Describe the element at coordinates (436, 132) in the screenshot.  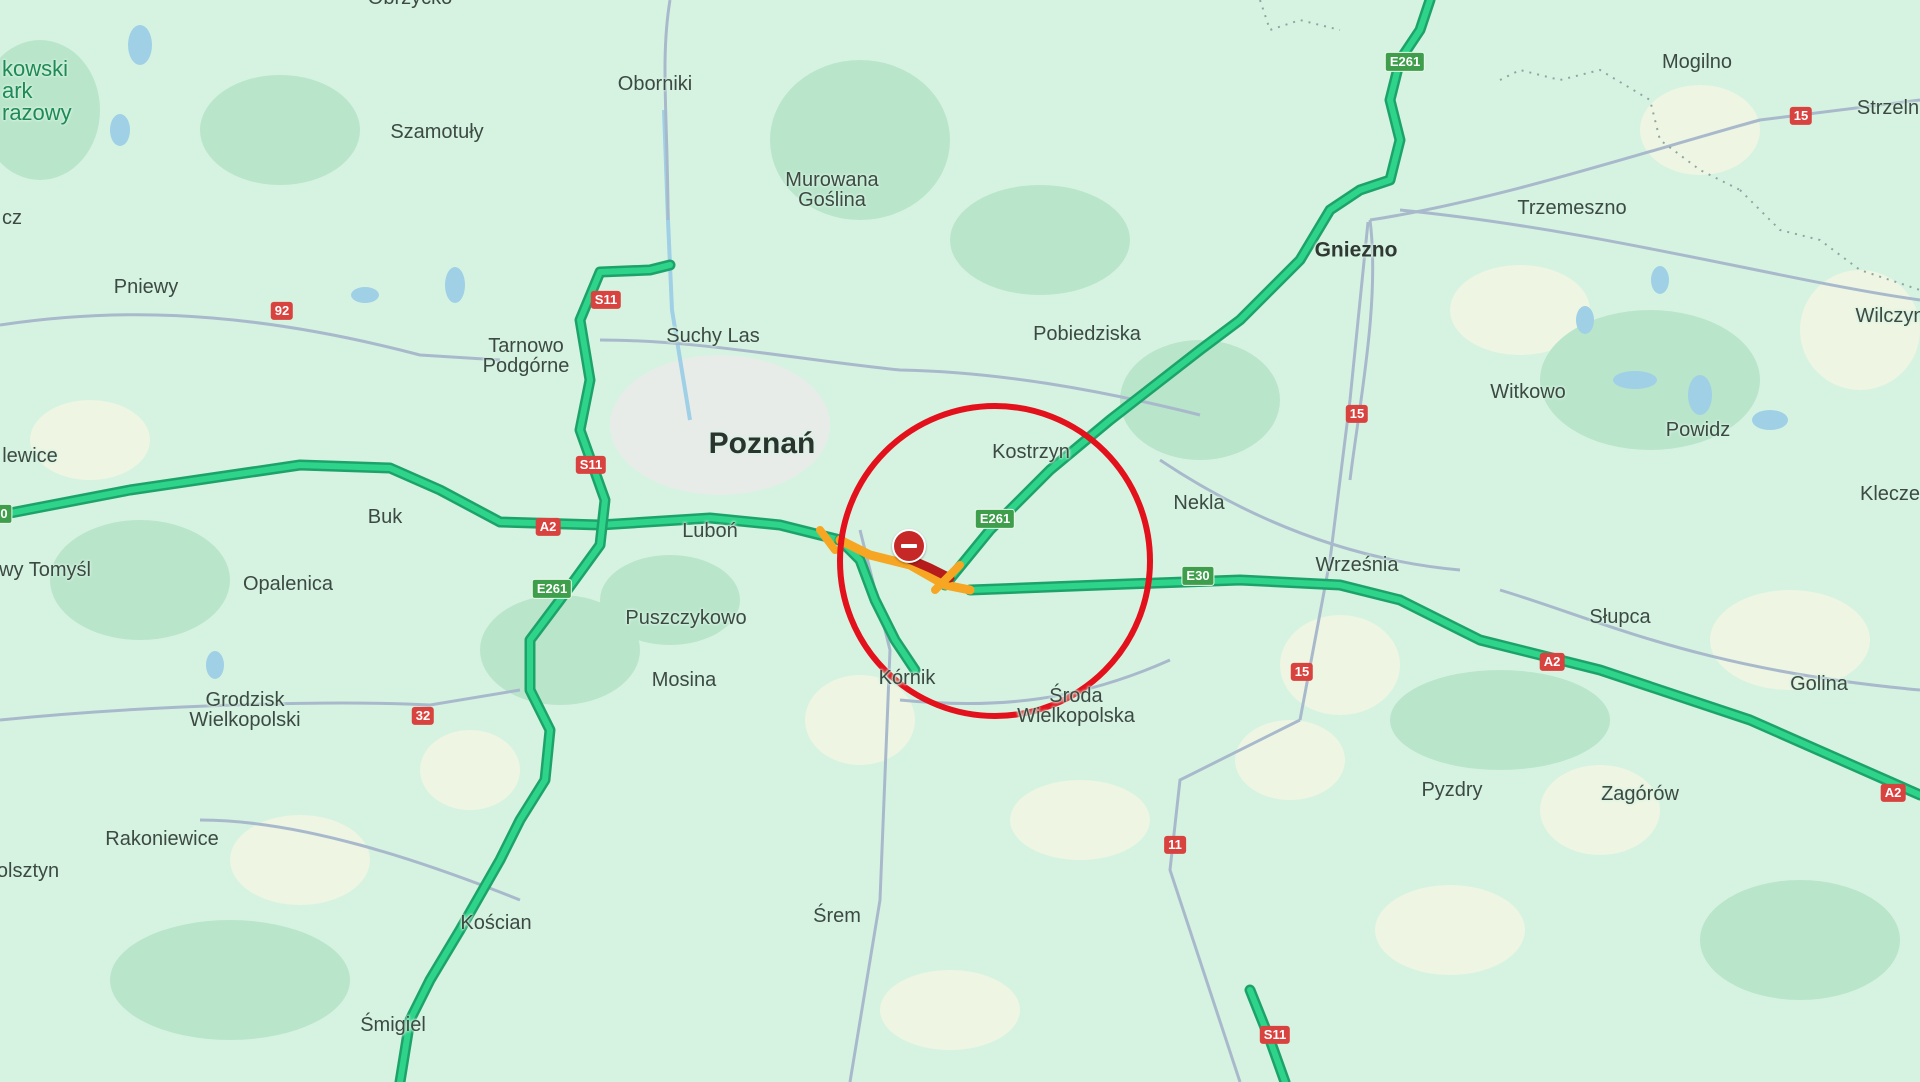
I see `place-label-szamotuly: Szamotuły` at that location.